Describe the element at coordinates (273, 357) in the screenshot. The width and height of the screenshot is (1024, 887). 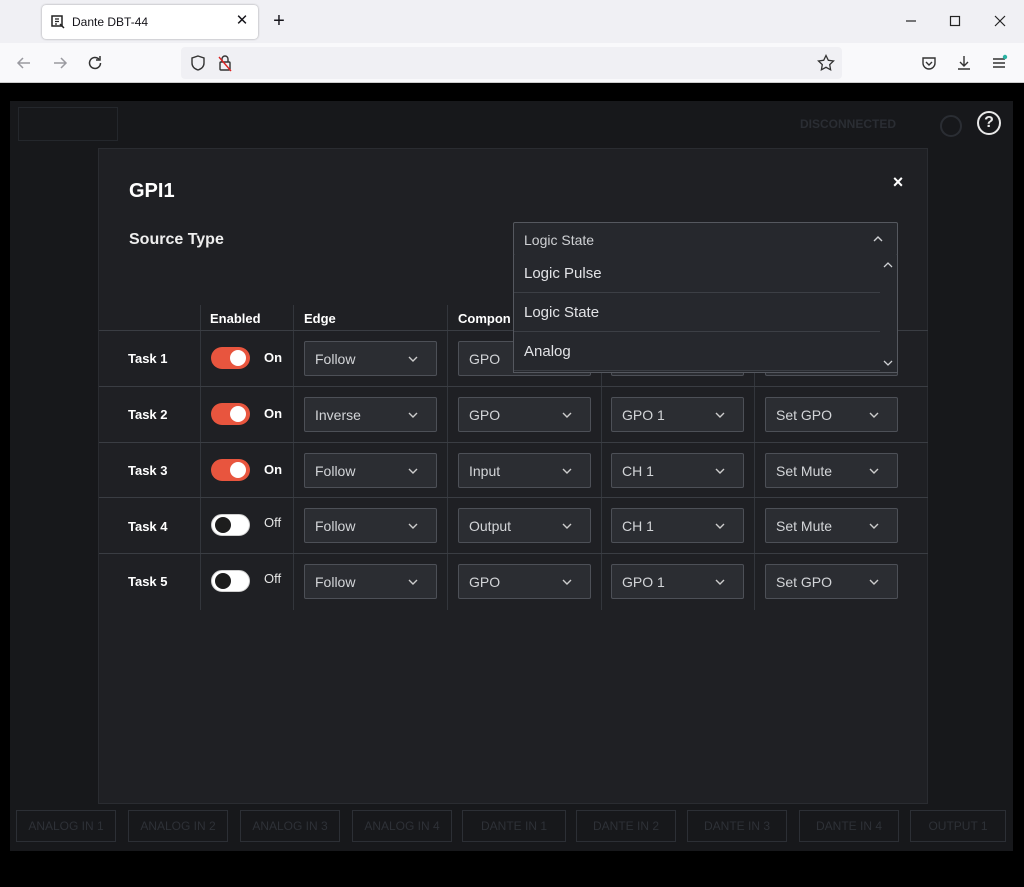
I see `enabled-state-text: On` at that location.